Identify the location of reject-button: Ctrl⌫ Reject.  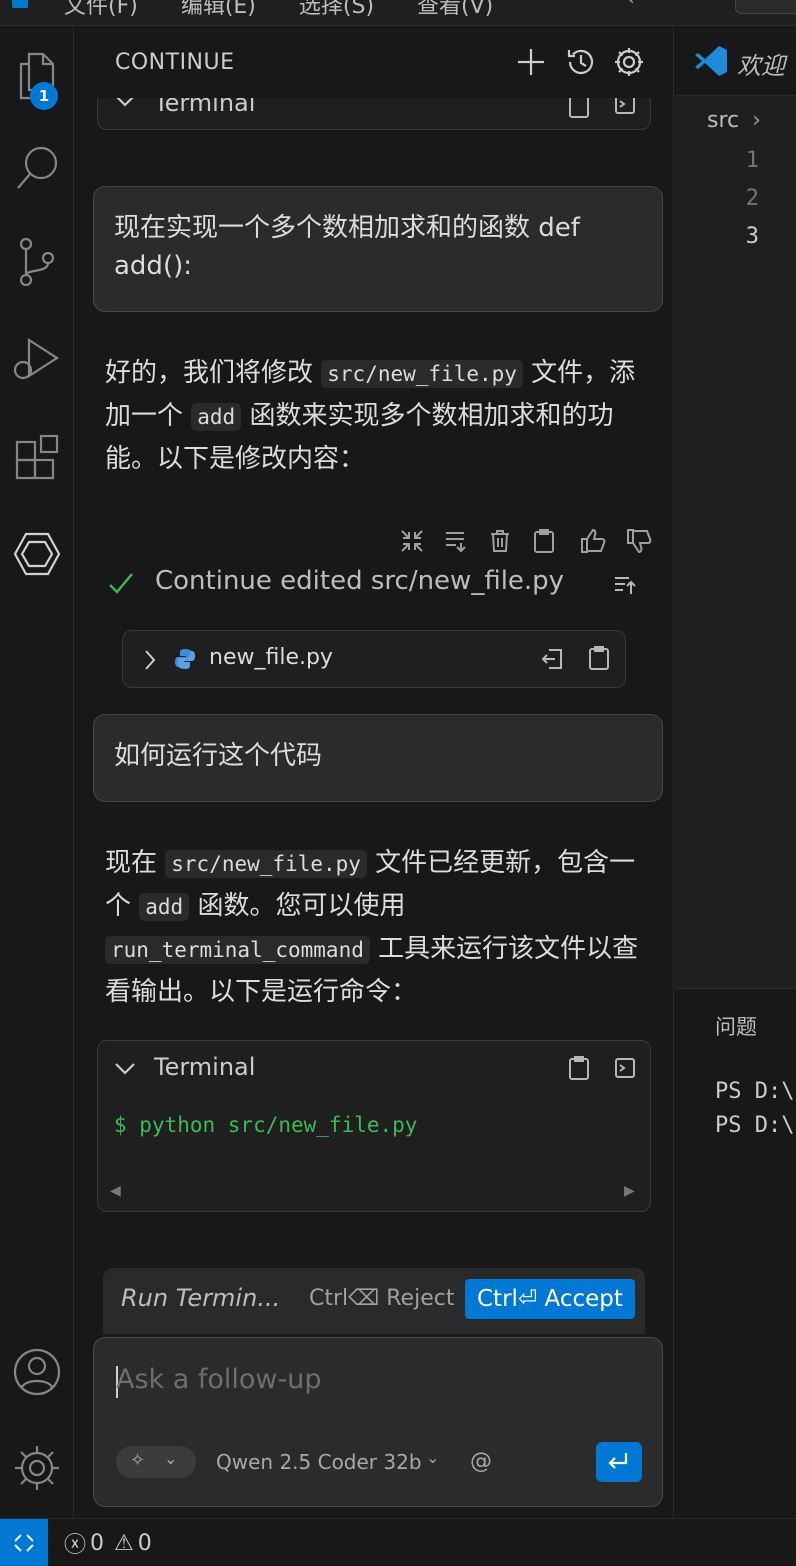
(381, 1298).